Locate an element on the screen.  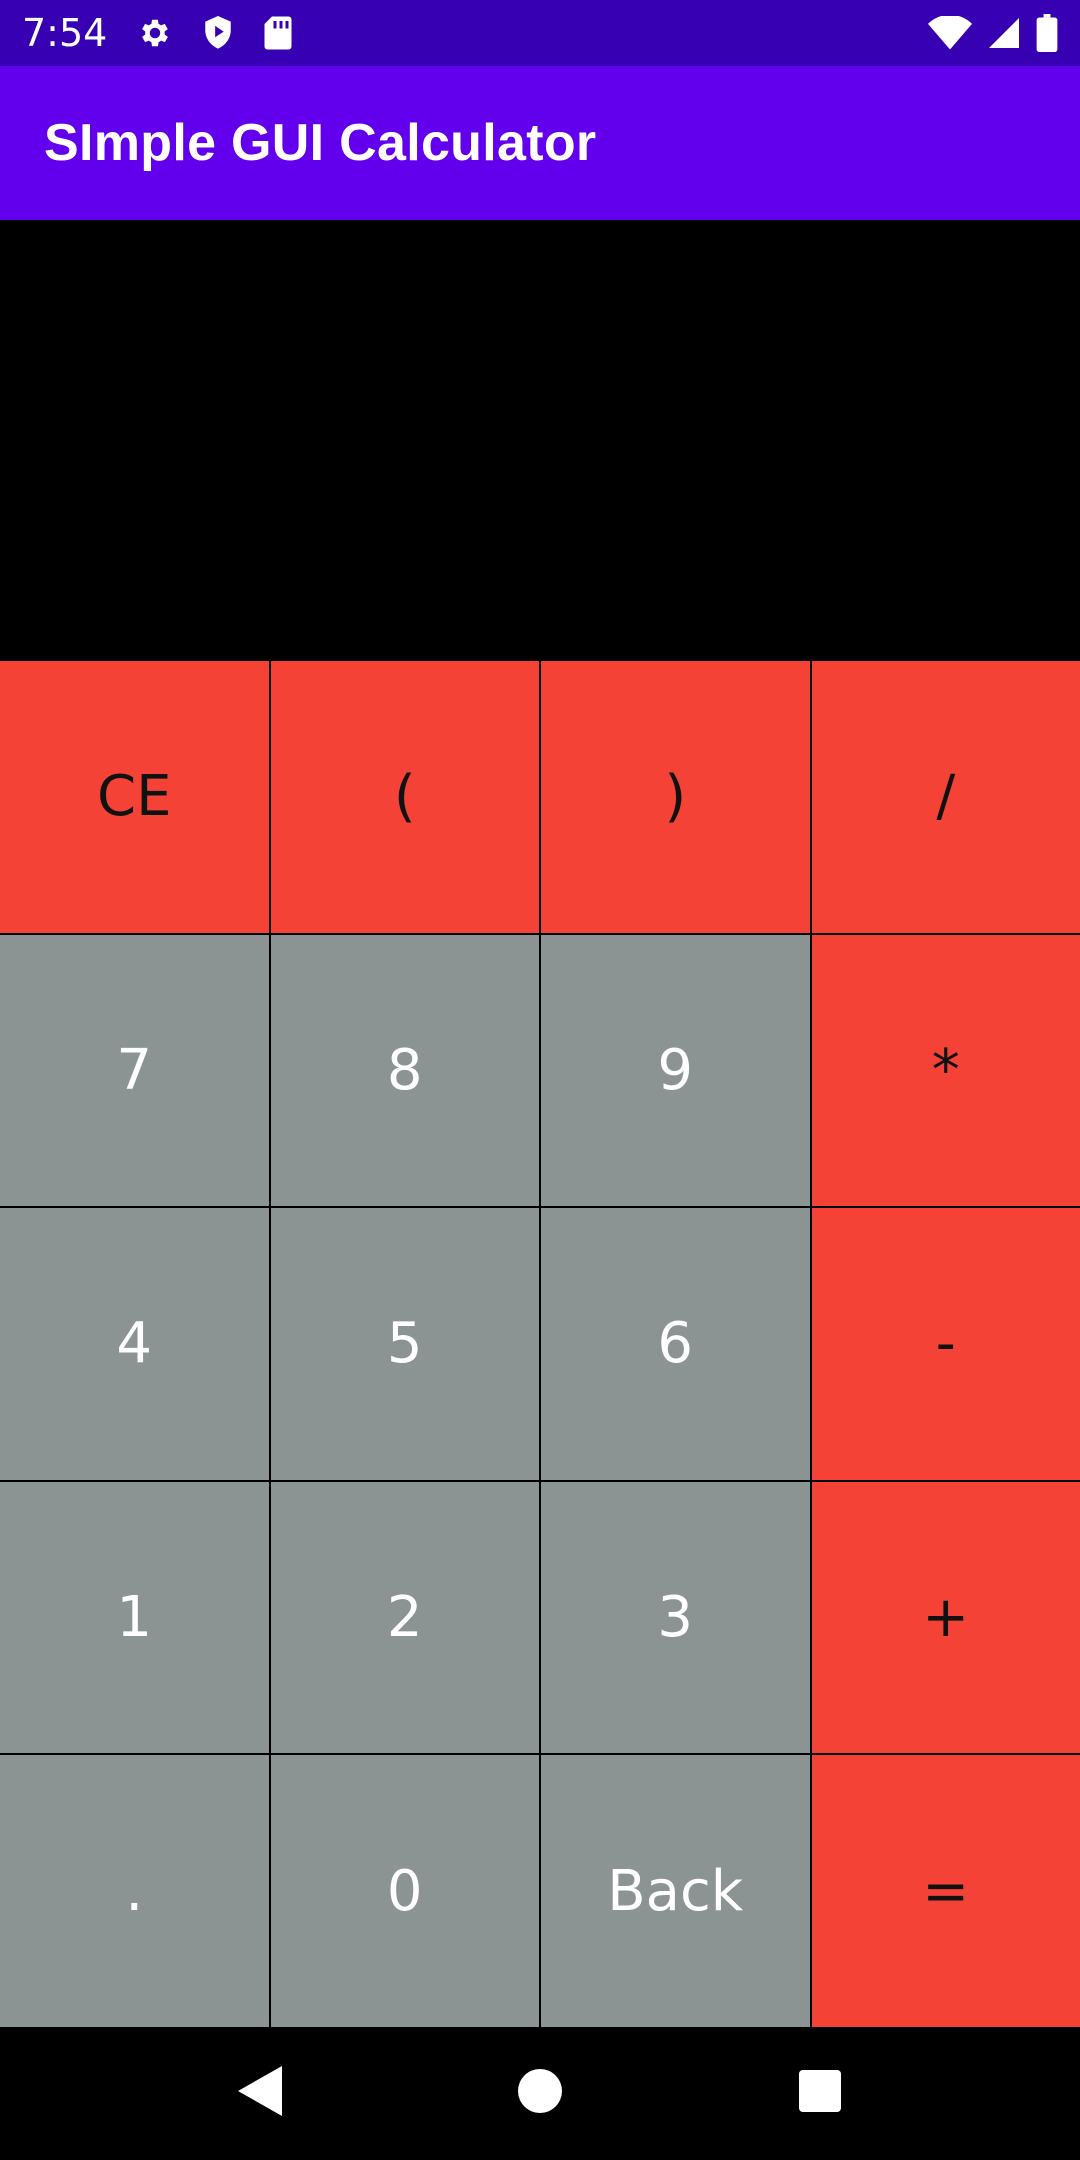
system-nav-bar is located at coordinates (540, 2093).